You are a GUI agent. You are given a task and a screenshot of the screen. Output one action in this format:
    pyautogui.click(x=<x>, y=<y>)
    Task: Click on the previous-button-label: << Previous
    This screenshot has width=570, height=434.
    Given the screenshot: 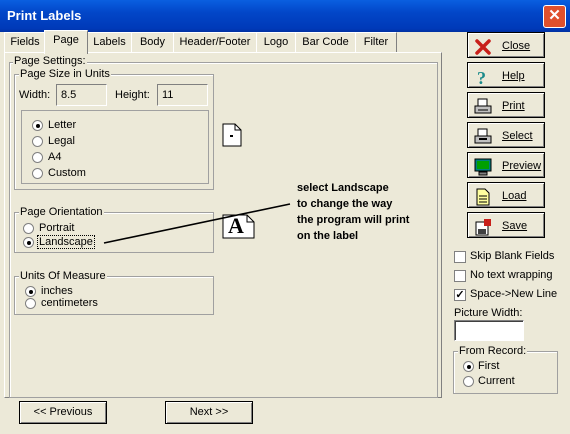 What is the action you would take?
    pyautogui.click(x=63, y=412)
    